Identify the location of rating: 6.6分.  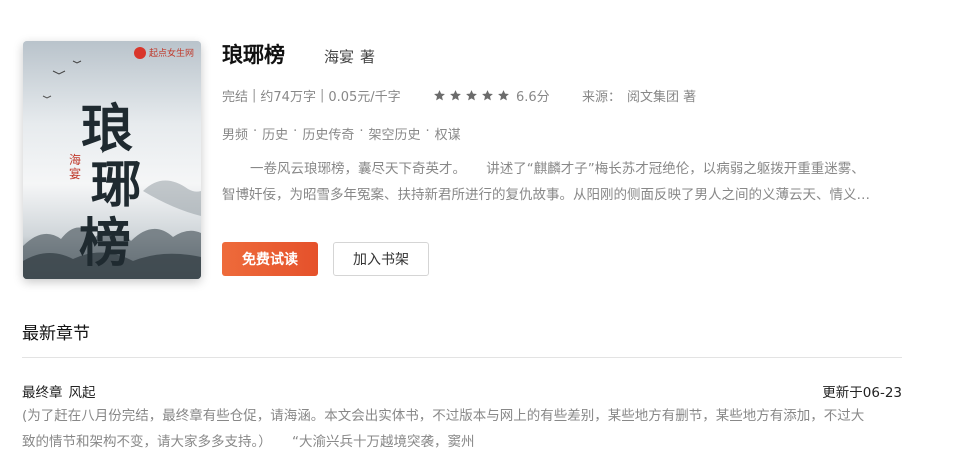
(491, 95).